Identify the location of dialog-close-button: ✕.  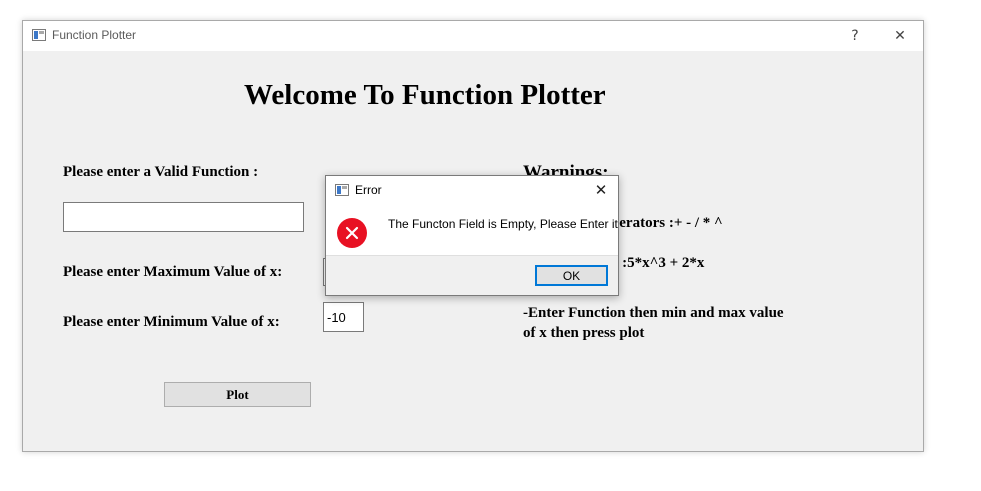
(601, 190).